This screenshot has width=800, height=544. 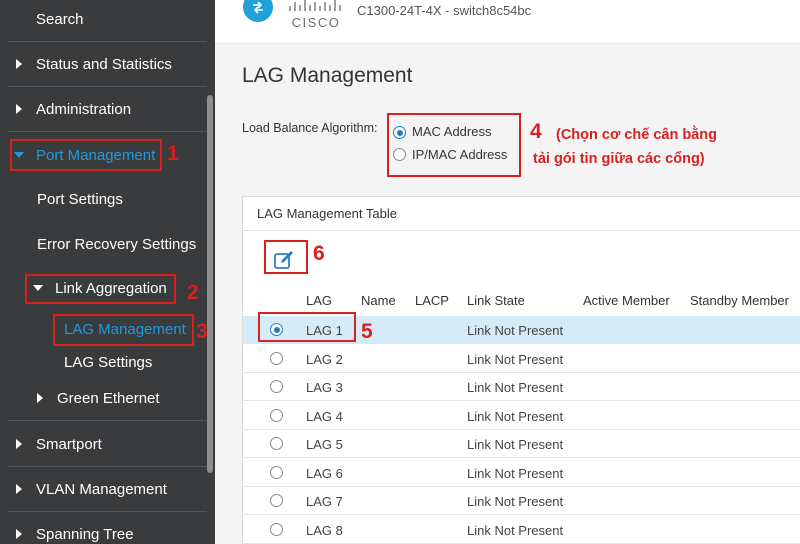 What do you see at coordinates (327, 213) in the screenshot?
I see `table-title: LAG Management Table` at bounding box center [327, 213].